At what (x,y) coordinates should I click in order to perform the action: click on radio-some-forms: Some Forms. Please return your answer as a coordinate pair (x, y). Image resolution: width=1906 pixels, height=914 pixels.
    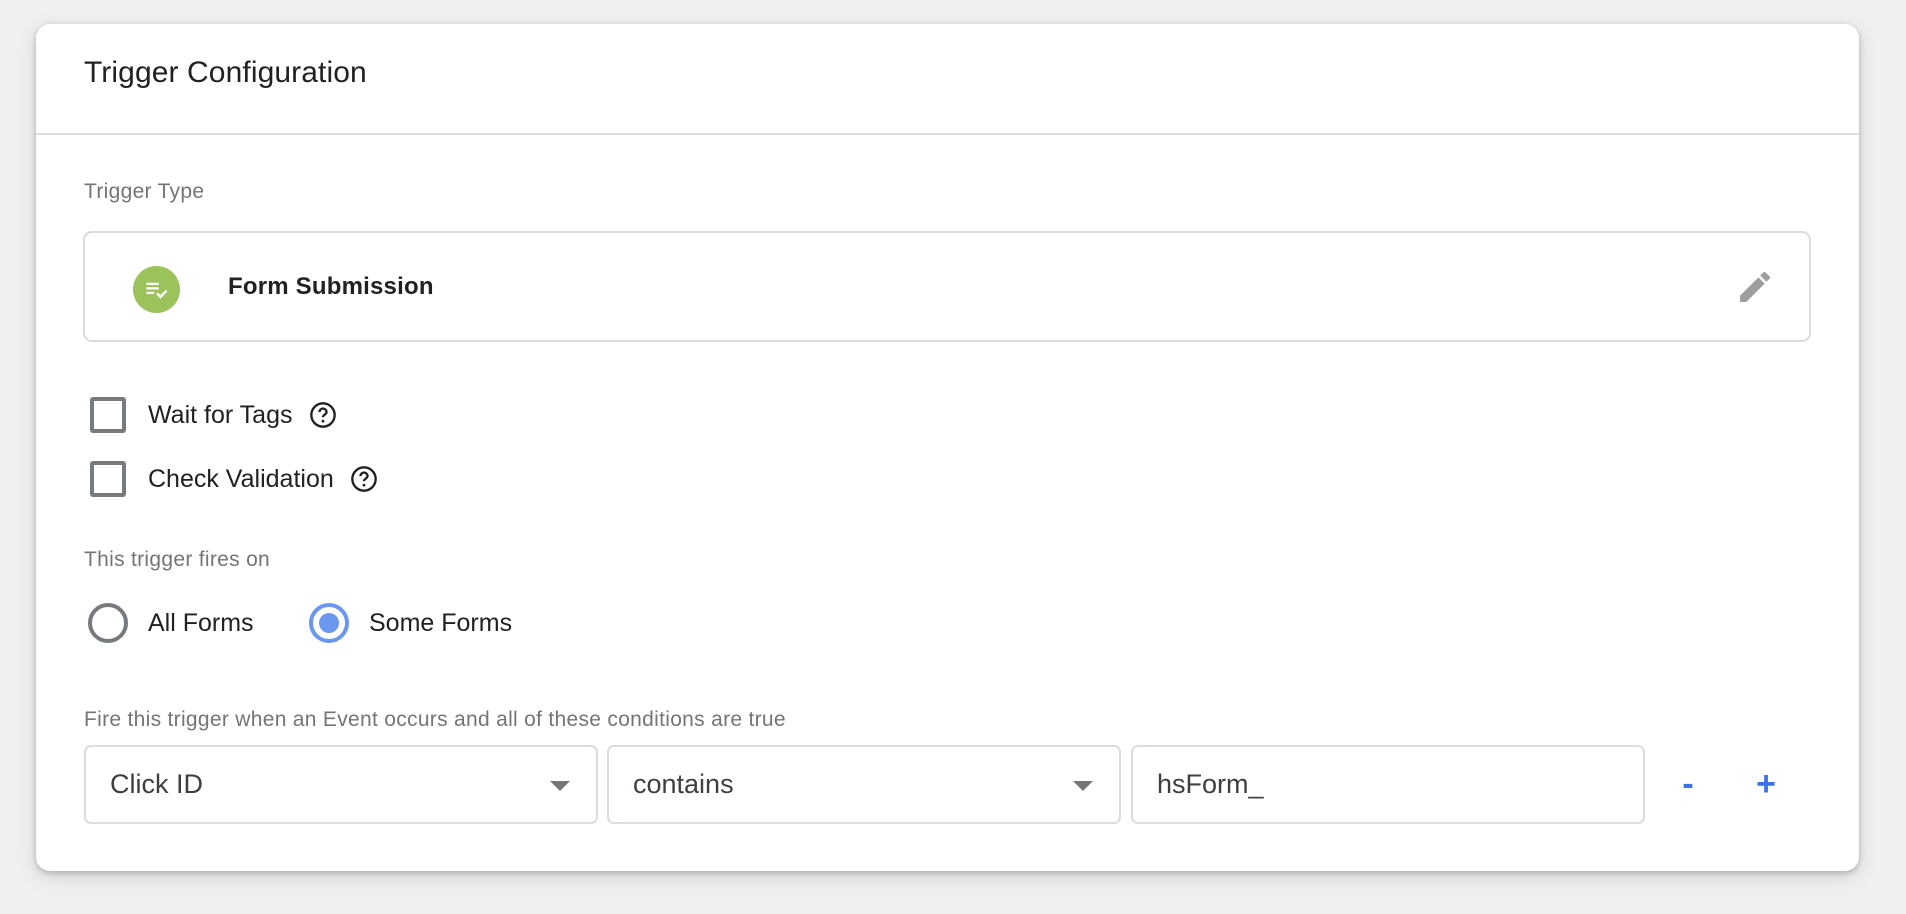
    Looking at the image, I should click on (410, 623).